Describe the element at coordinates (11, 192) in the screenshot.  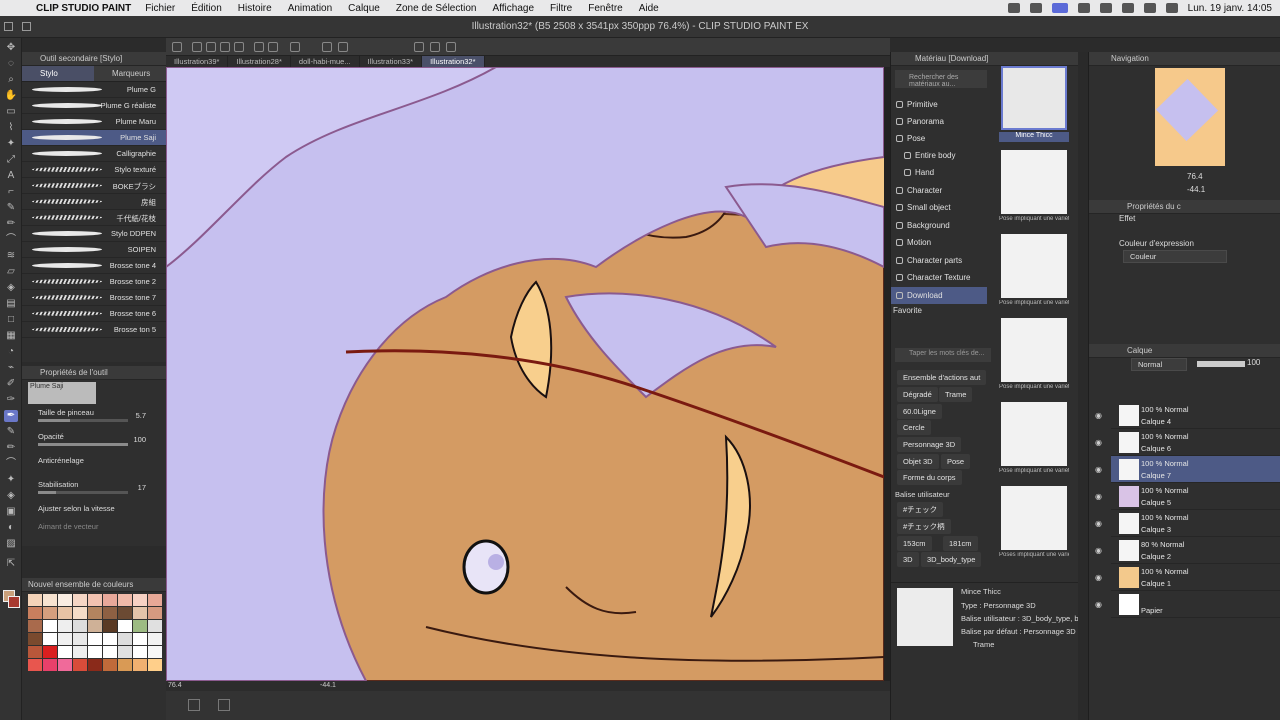
I see `ruler-icon: ⌐` at that location.